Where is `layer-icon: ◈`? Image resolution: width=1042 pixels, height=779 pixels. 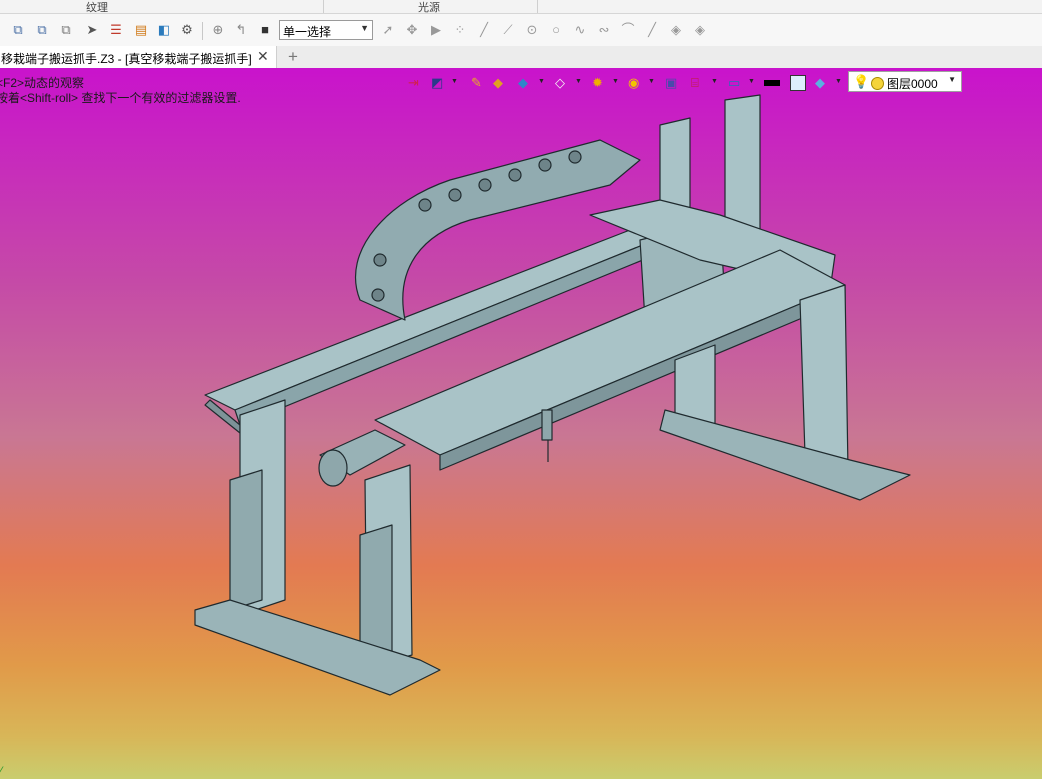
layer-icon: ◈ is located at coordinates (676, 30).